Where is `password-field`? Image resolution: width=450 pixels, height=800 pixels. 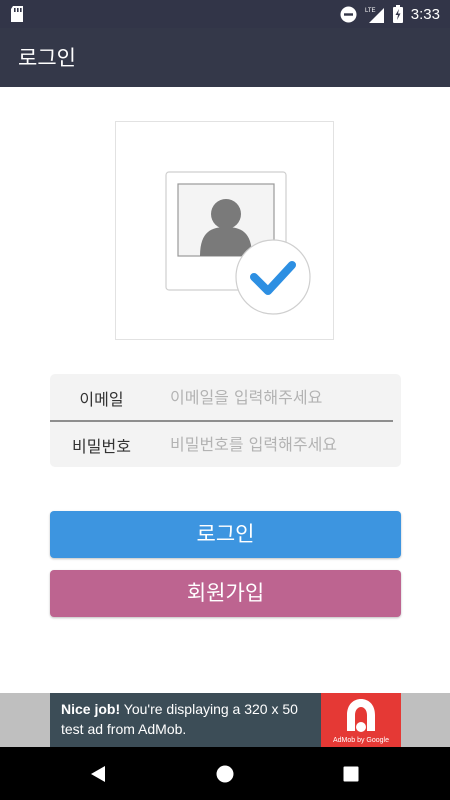
password-field is located at coordinates (280, 444).